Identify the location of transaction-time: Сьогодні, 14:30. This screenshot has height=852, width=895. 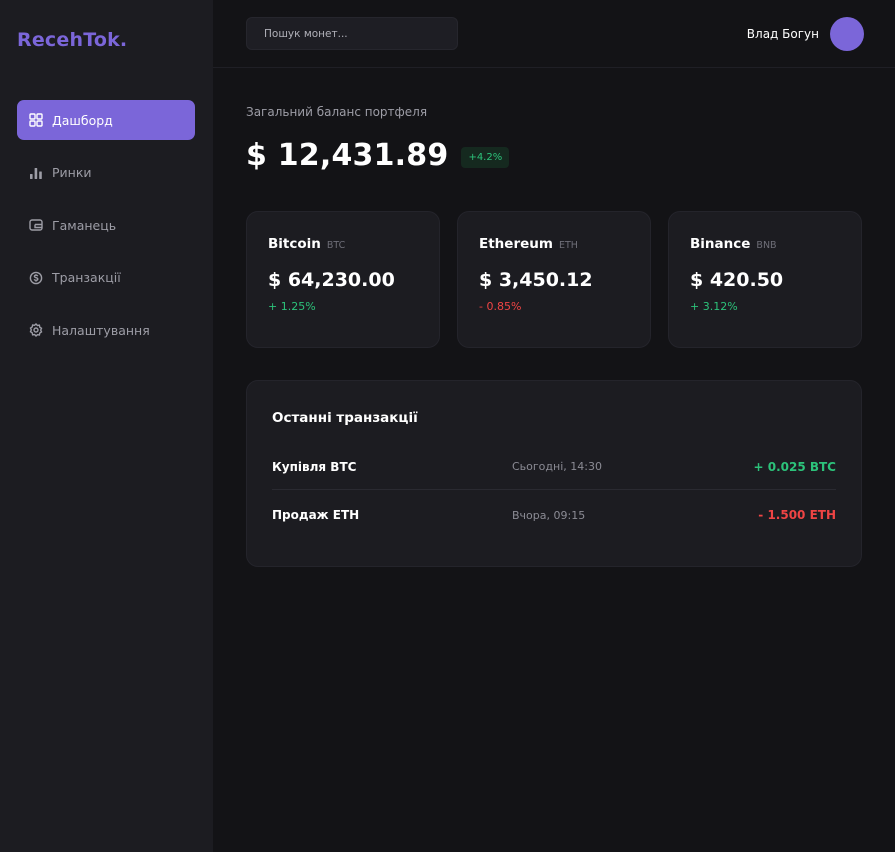
(557, 466).